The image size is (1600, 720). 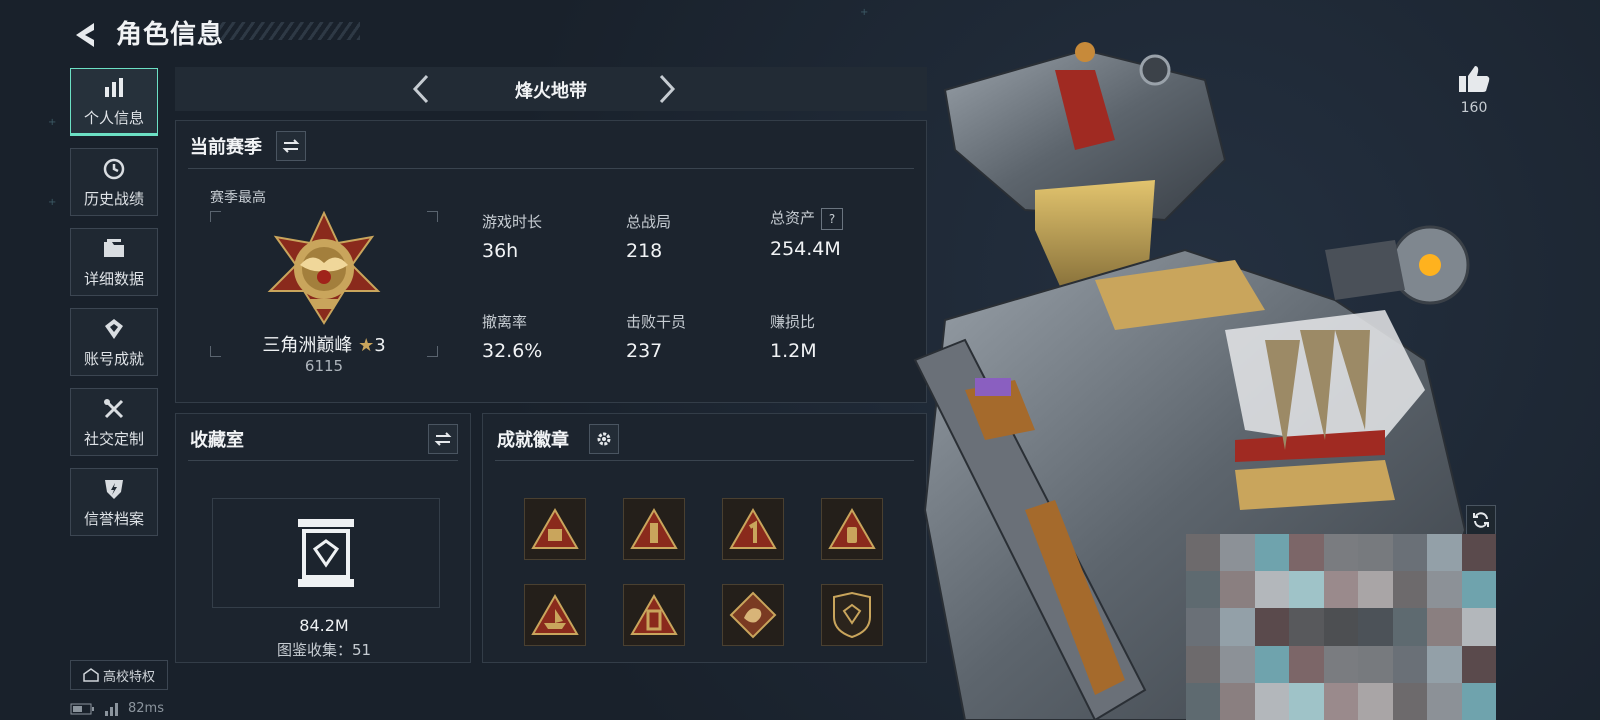 I want to click on nav-item-reputation: 信誉档案, so click(x=114, y=502).